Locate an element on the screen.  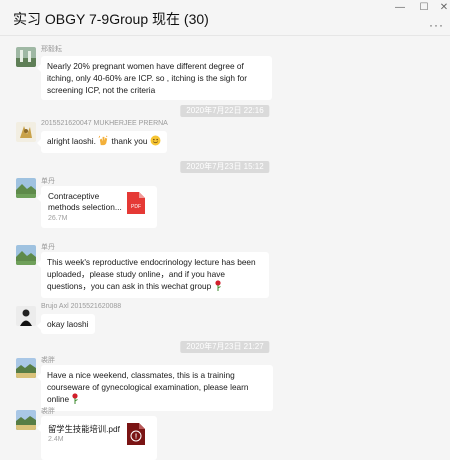
timestamp: 2020年7月22日 22:16 is located at coordinates (225, 111).